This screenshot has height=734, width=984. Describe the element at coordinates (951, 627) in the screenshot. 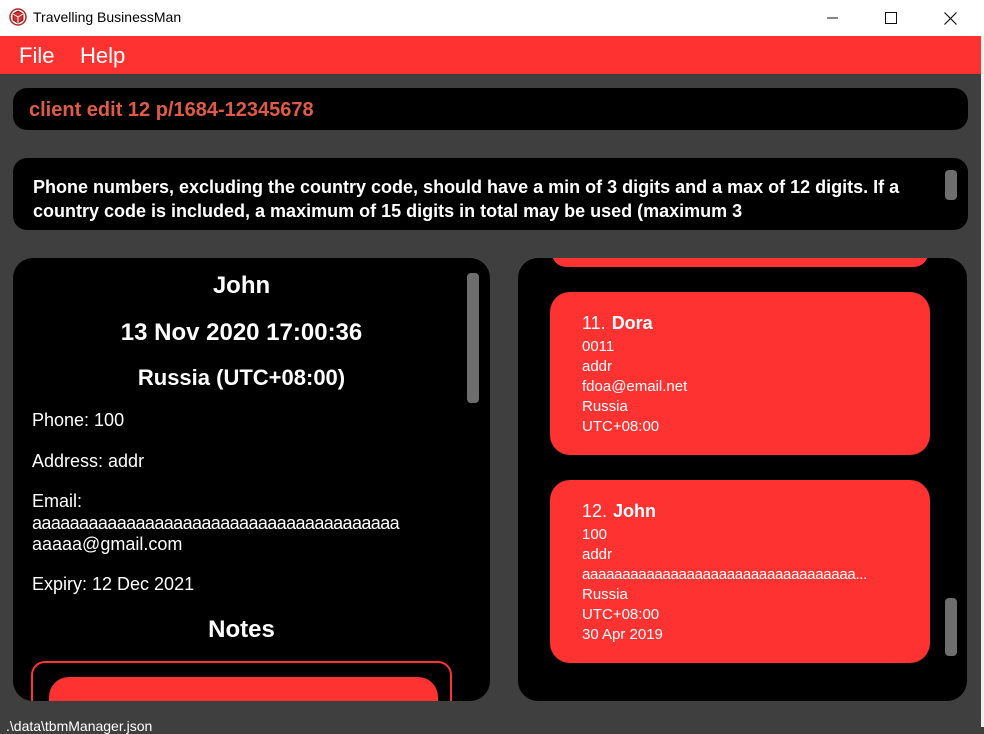

I see `list-scrollbar` at that location.